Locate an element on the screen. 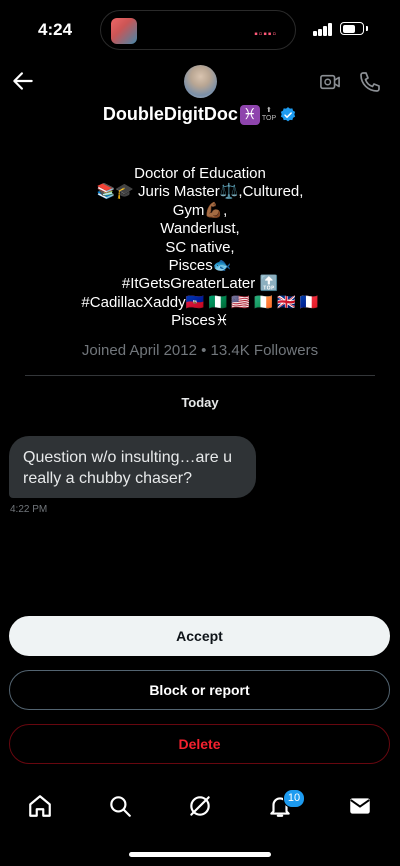  bio-line: 📚🎓 Juris Master⚖️,Cultured, is located at coordinates (200, 192).